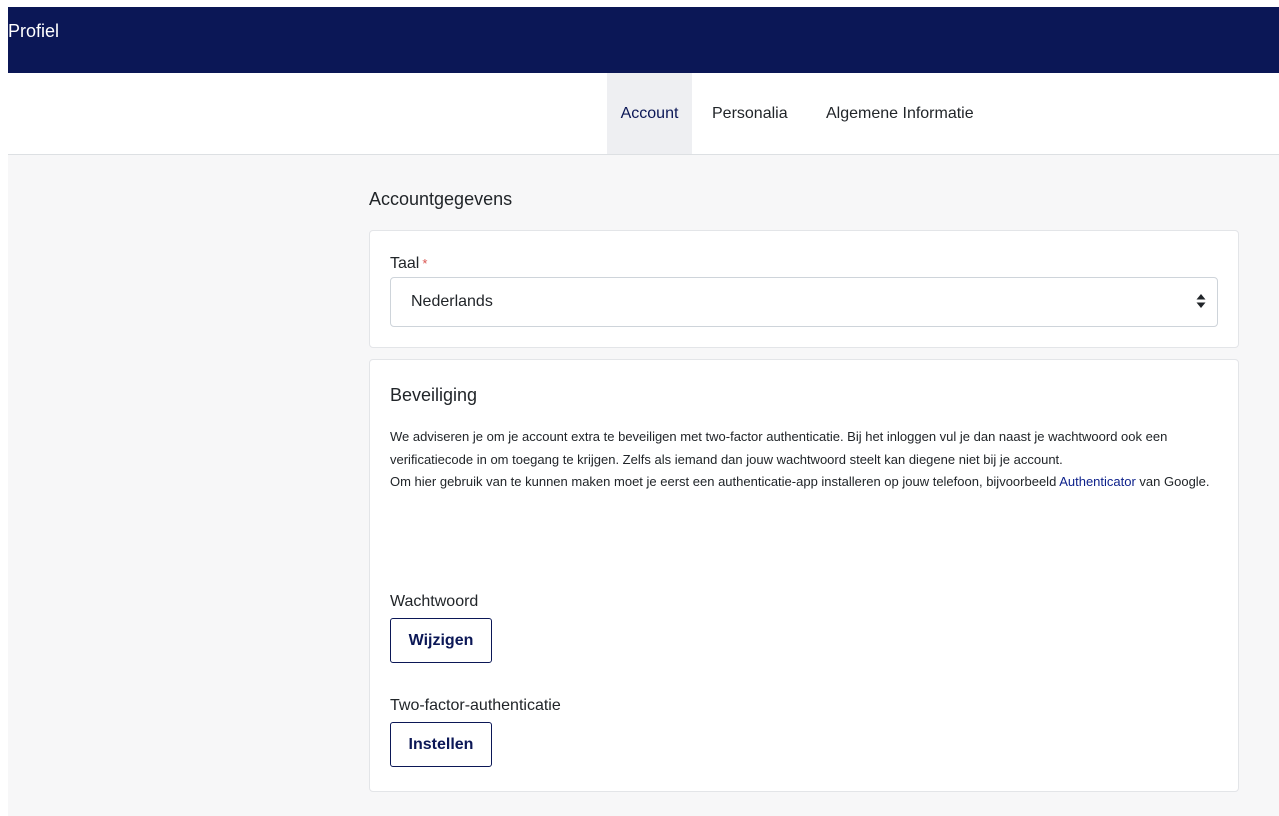  I want to click on setup-twofa-button: Instellen, so click(441, 744).